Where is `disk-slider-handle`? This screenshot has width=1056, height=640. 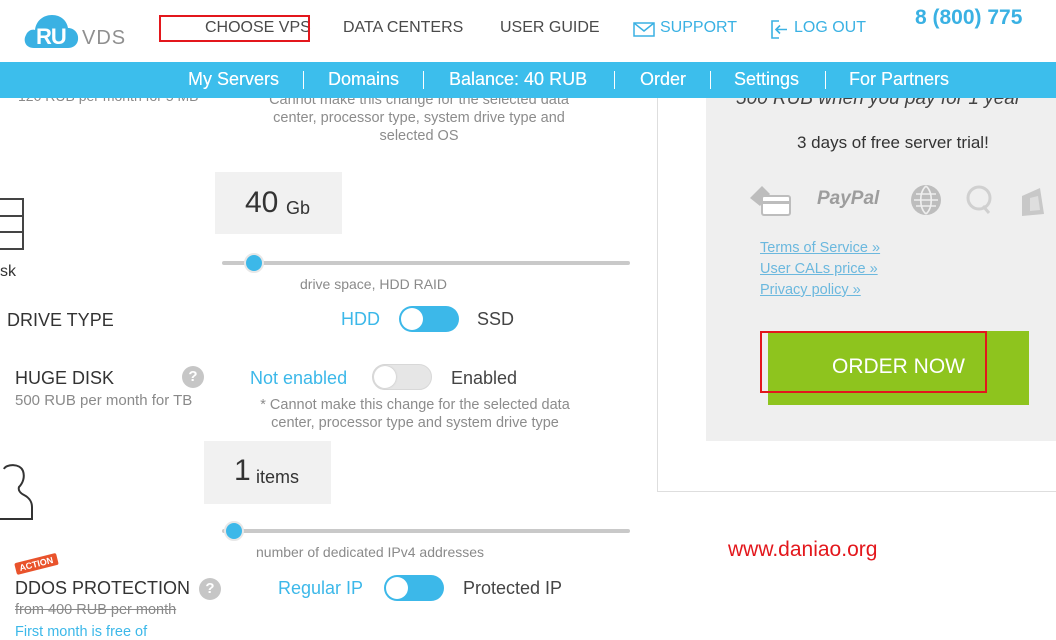 disk-slider-handle is located at coordinates (253, 263).